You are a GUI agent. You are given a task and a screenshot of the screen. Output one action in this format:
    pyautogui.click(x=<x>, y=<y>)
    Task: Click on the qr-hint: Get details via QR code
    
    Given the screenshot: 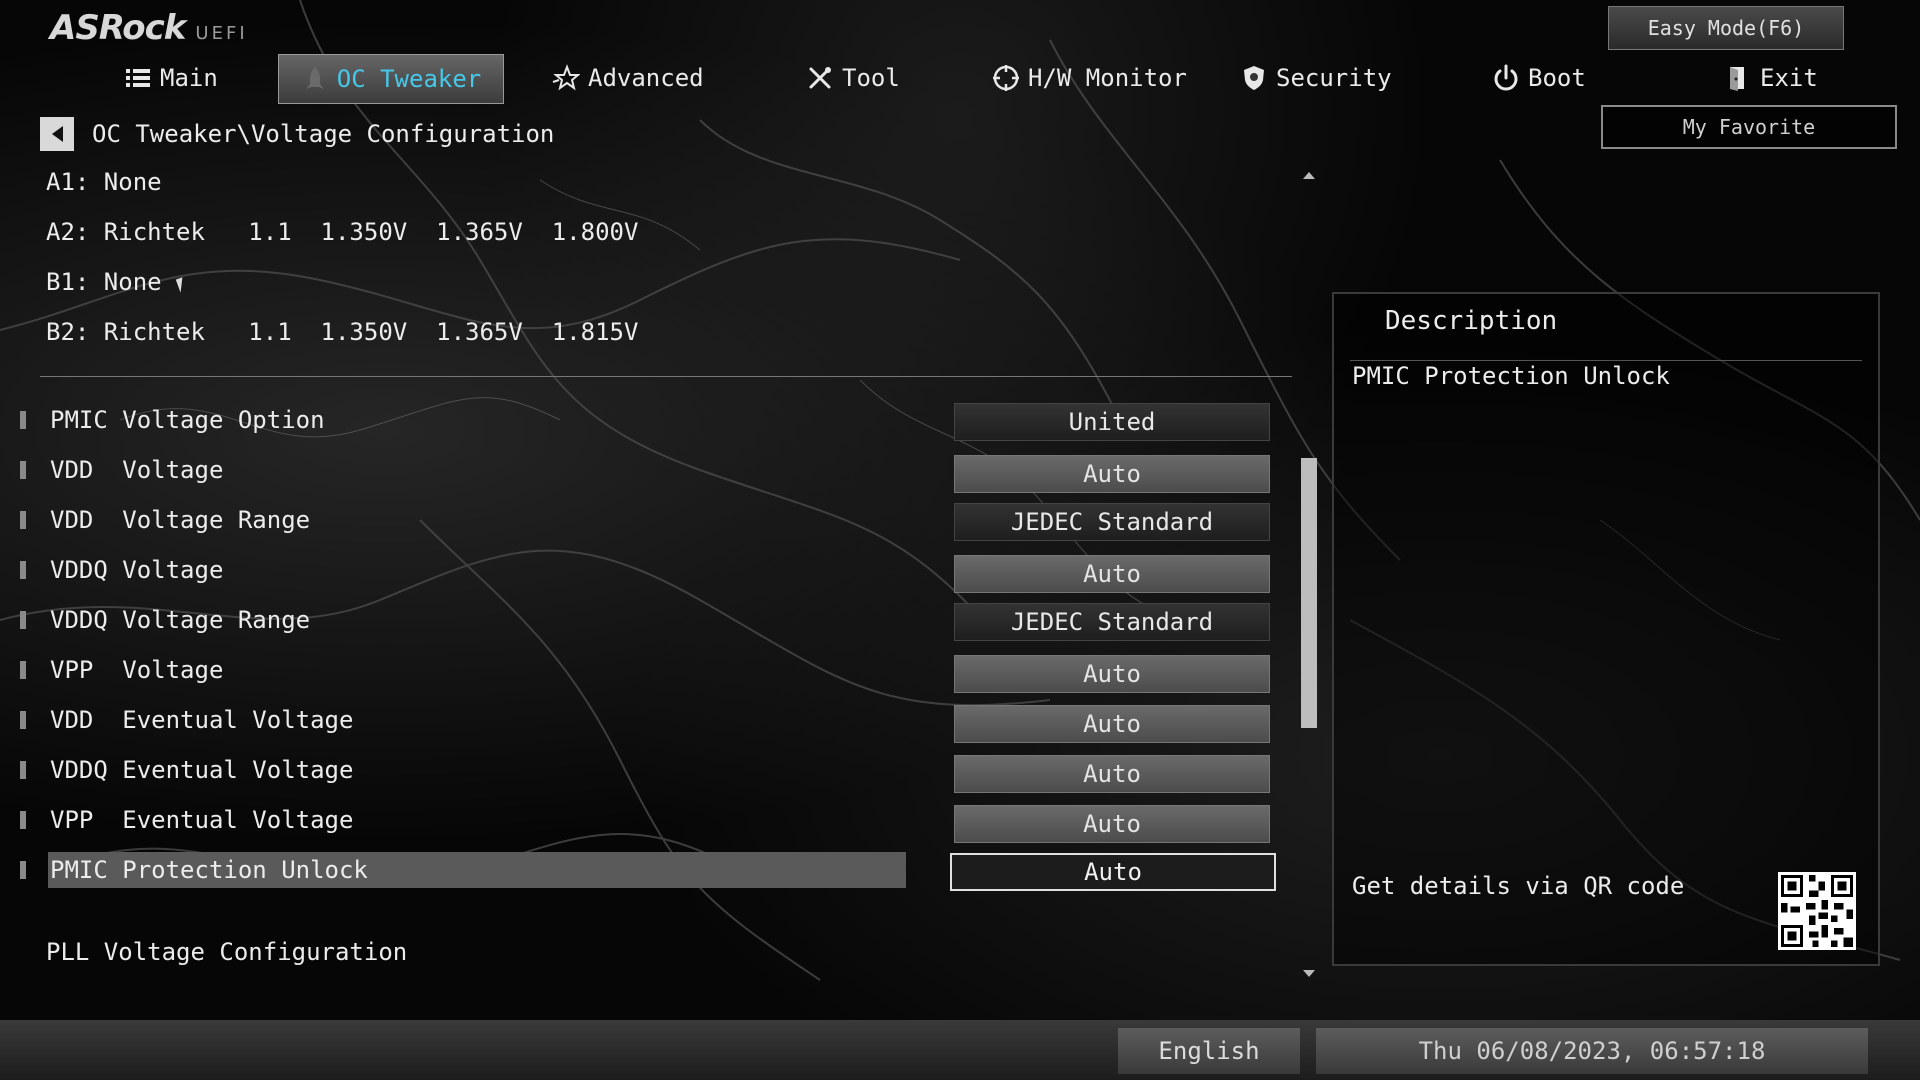 What is the action you would take?
    pyautogui.click(x=1518, y=886)
    